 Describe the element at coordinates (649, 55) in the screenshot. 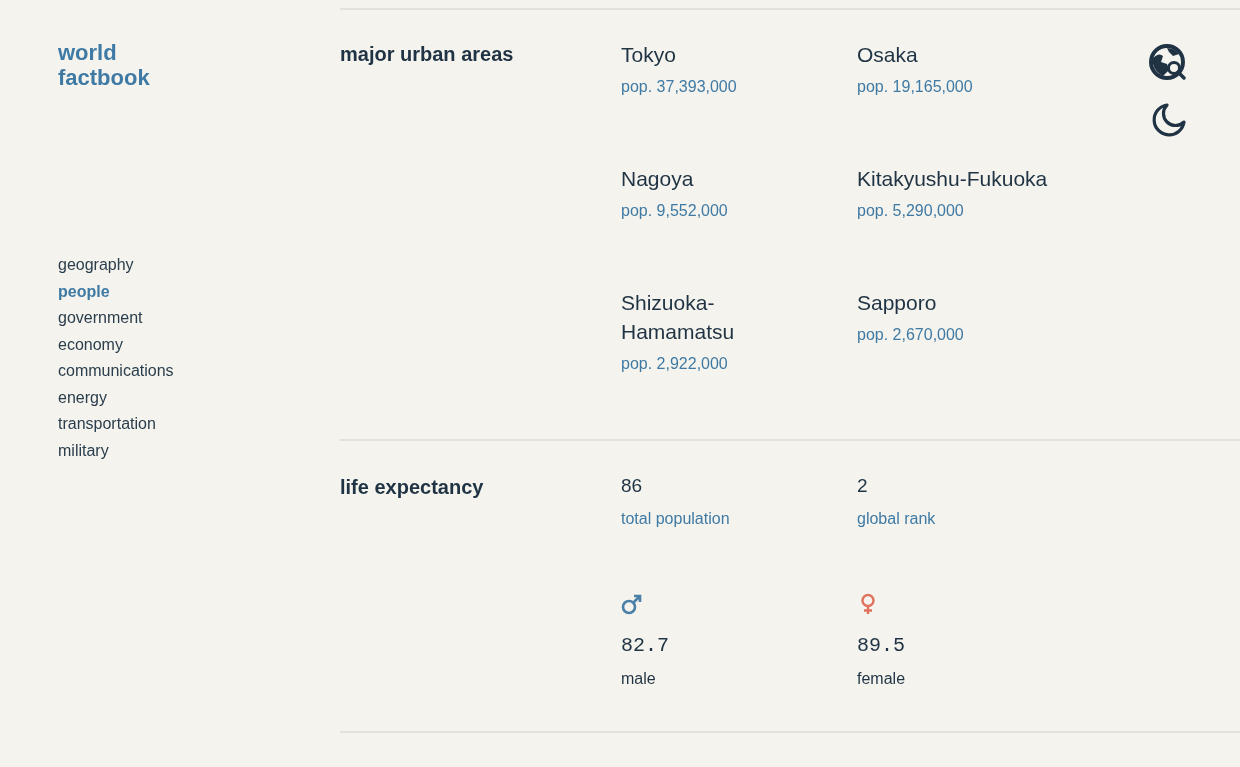

I see `city-name: Tokyo` at that location.